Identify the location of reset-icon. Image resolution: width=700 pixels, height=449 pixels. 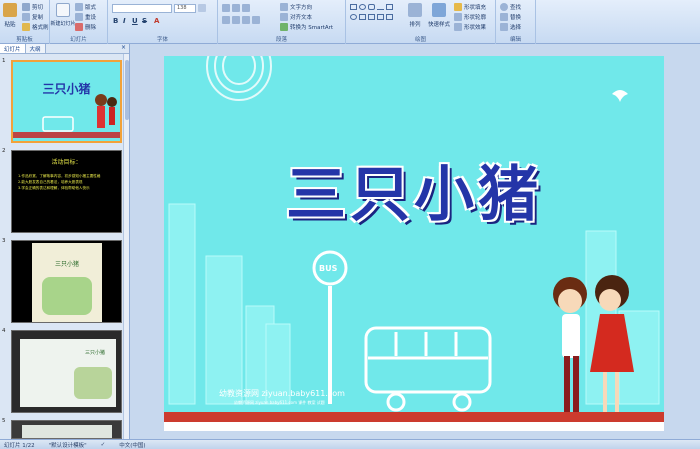
(79, 17).